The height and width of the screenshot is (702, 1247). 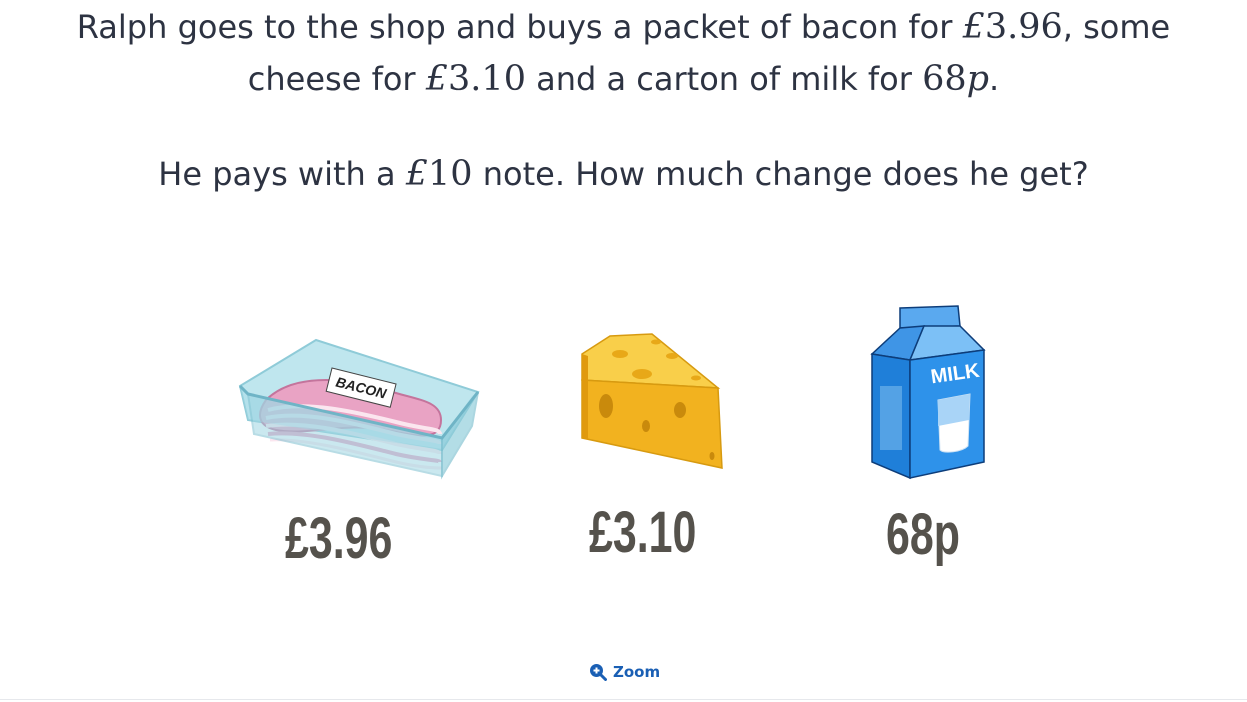 I want to click on math-amount: £3.96, so click(x=1013, y=27).